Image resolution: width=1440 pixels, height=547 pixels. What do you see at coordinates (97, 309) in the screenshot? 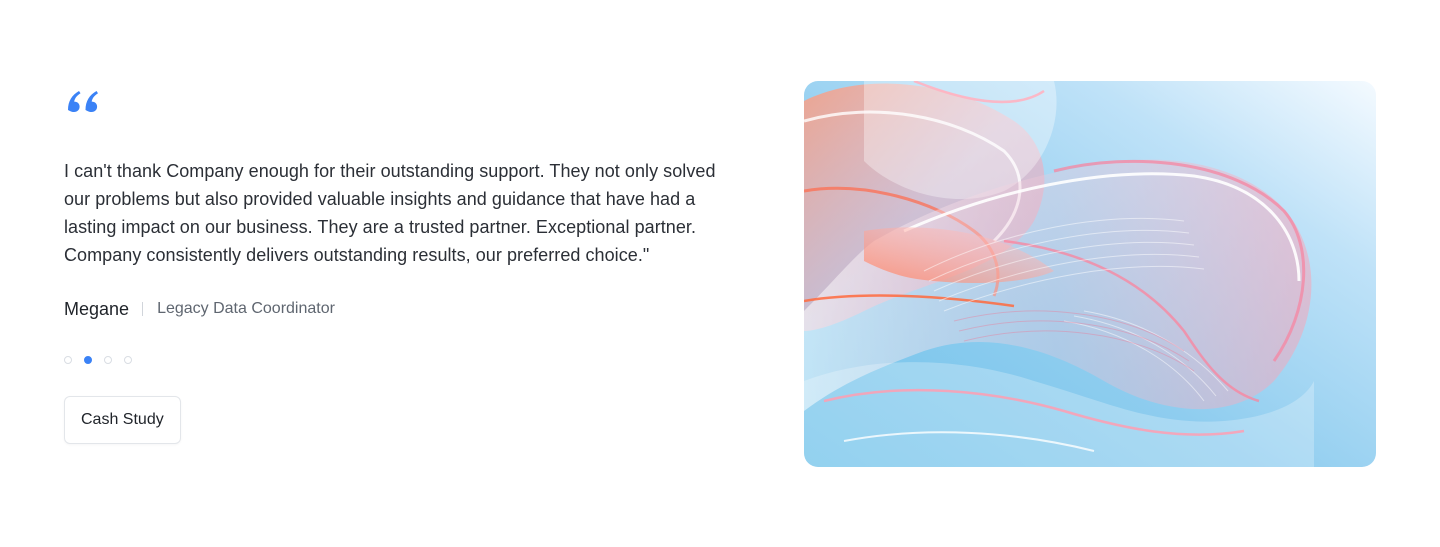
I see `author-name: Megane` at bounding box center [97, 309].